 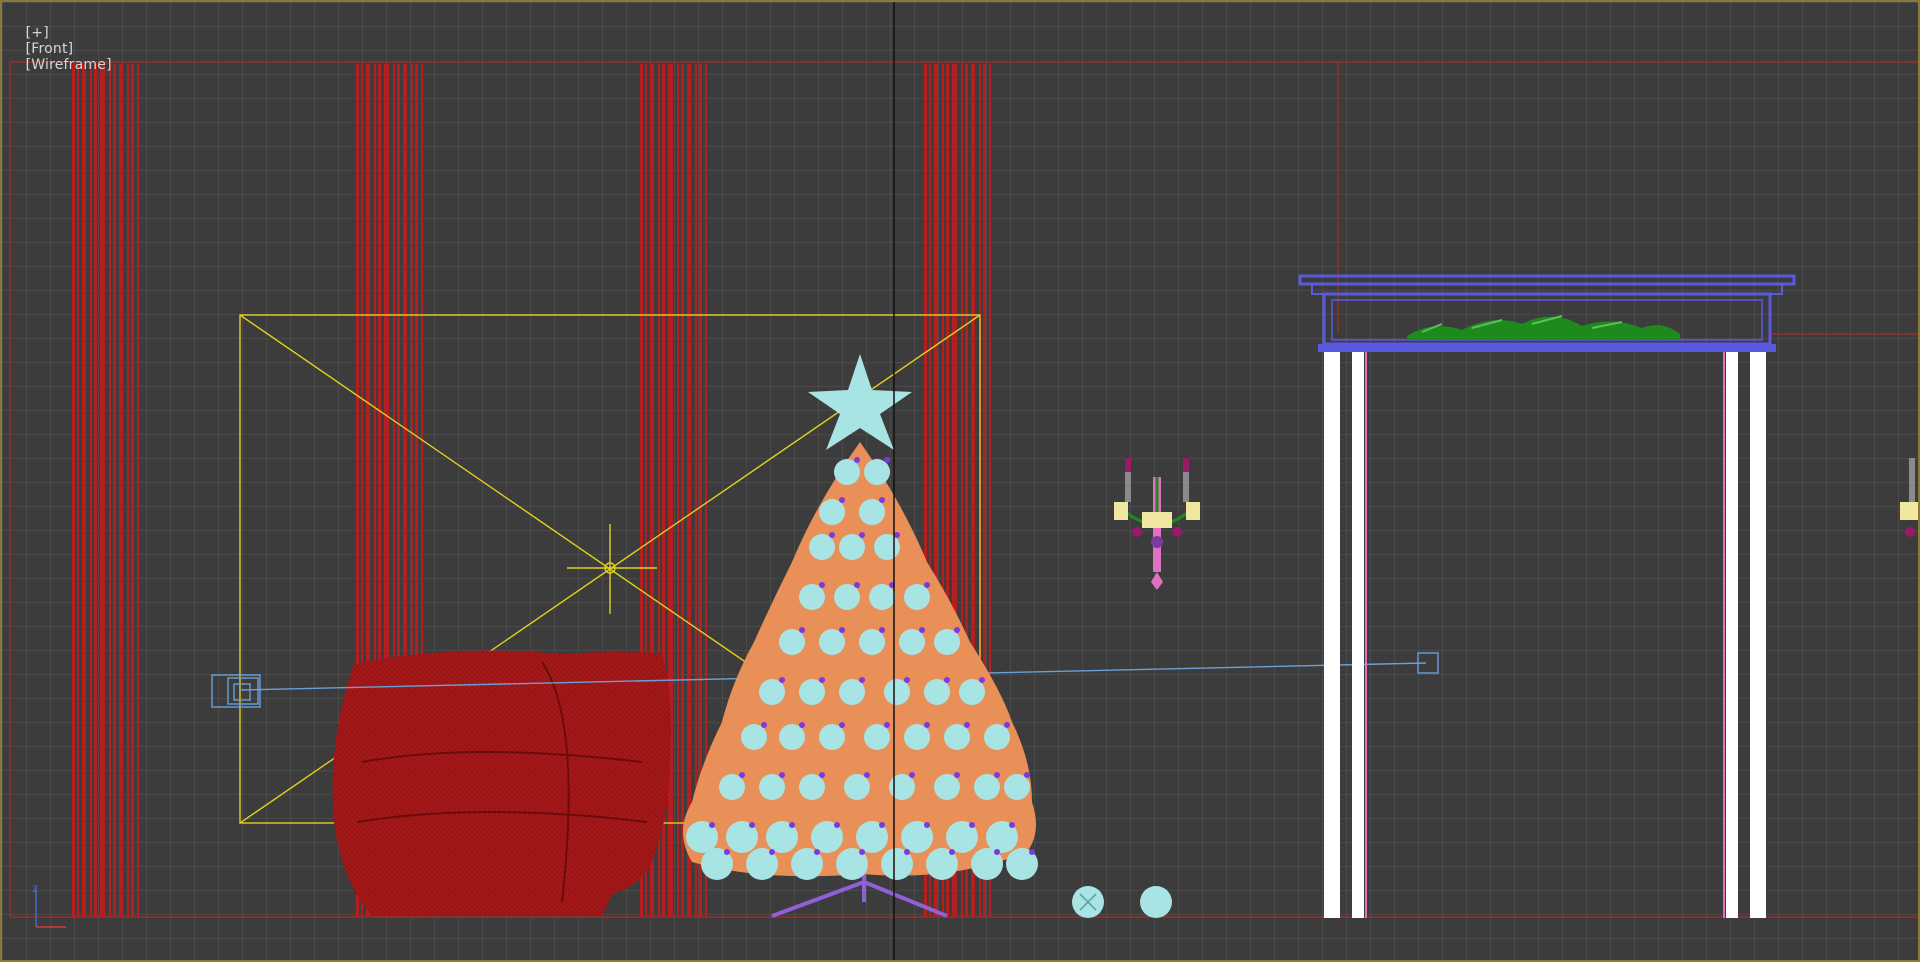 I want to click on viewport-label: [+] [Front] [Wireframe], so click(x=59, y=49).